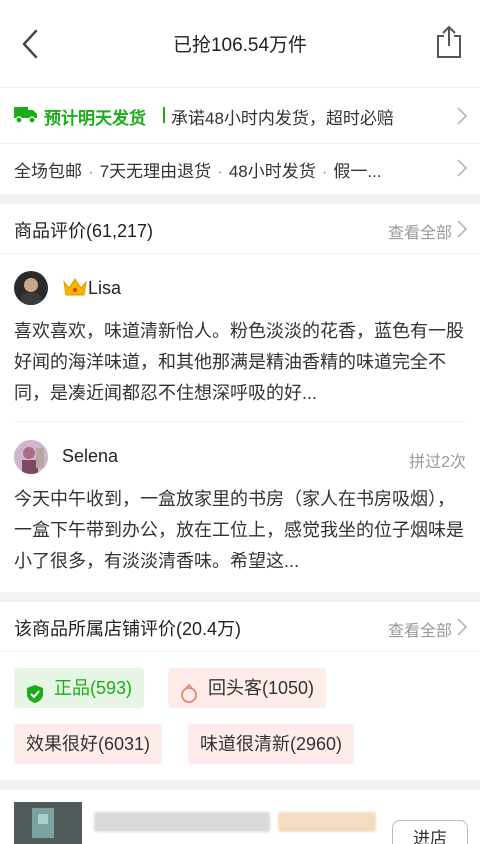  Describe the element at coordinates (272, 171) in the screenshot. I see `service-item: 48小时发货` at that location.